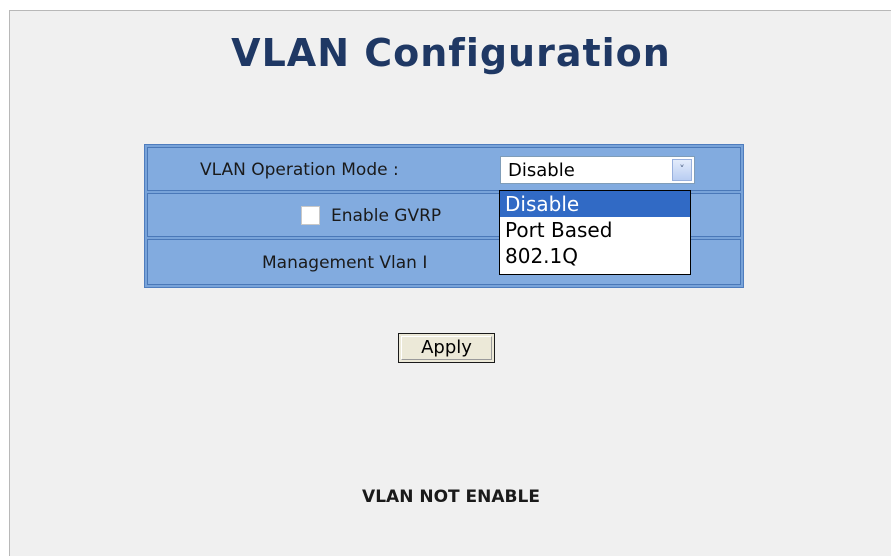 The width and height of the screenshot is (893, 558). I want to click on apply-button: Apply, so click(446, 348).